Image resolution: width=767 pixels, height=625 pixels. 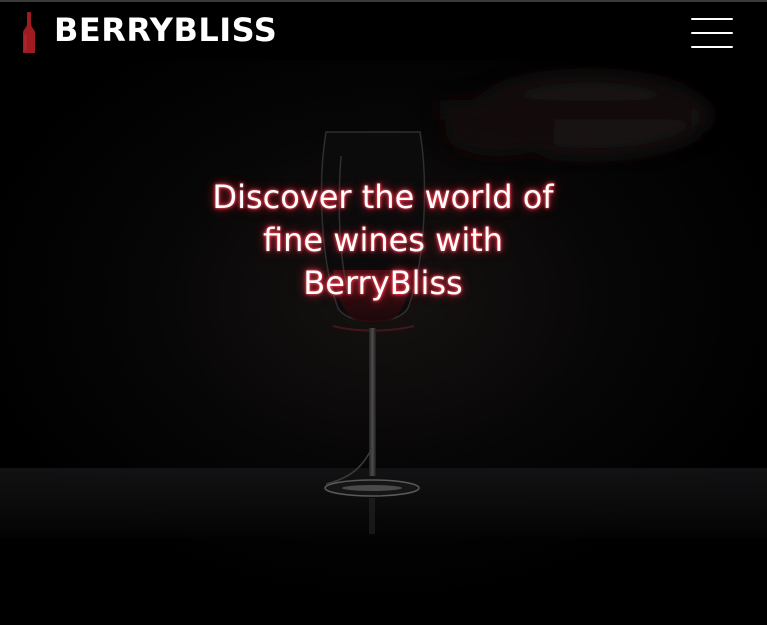 I want to click on brand-logo-link: BERRYBLISS, so click(x=149, y=33).